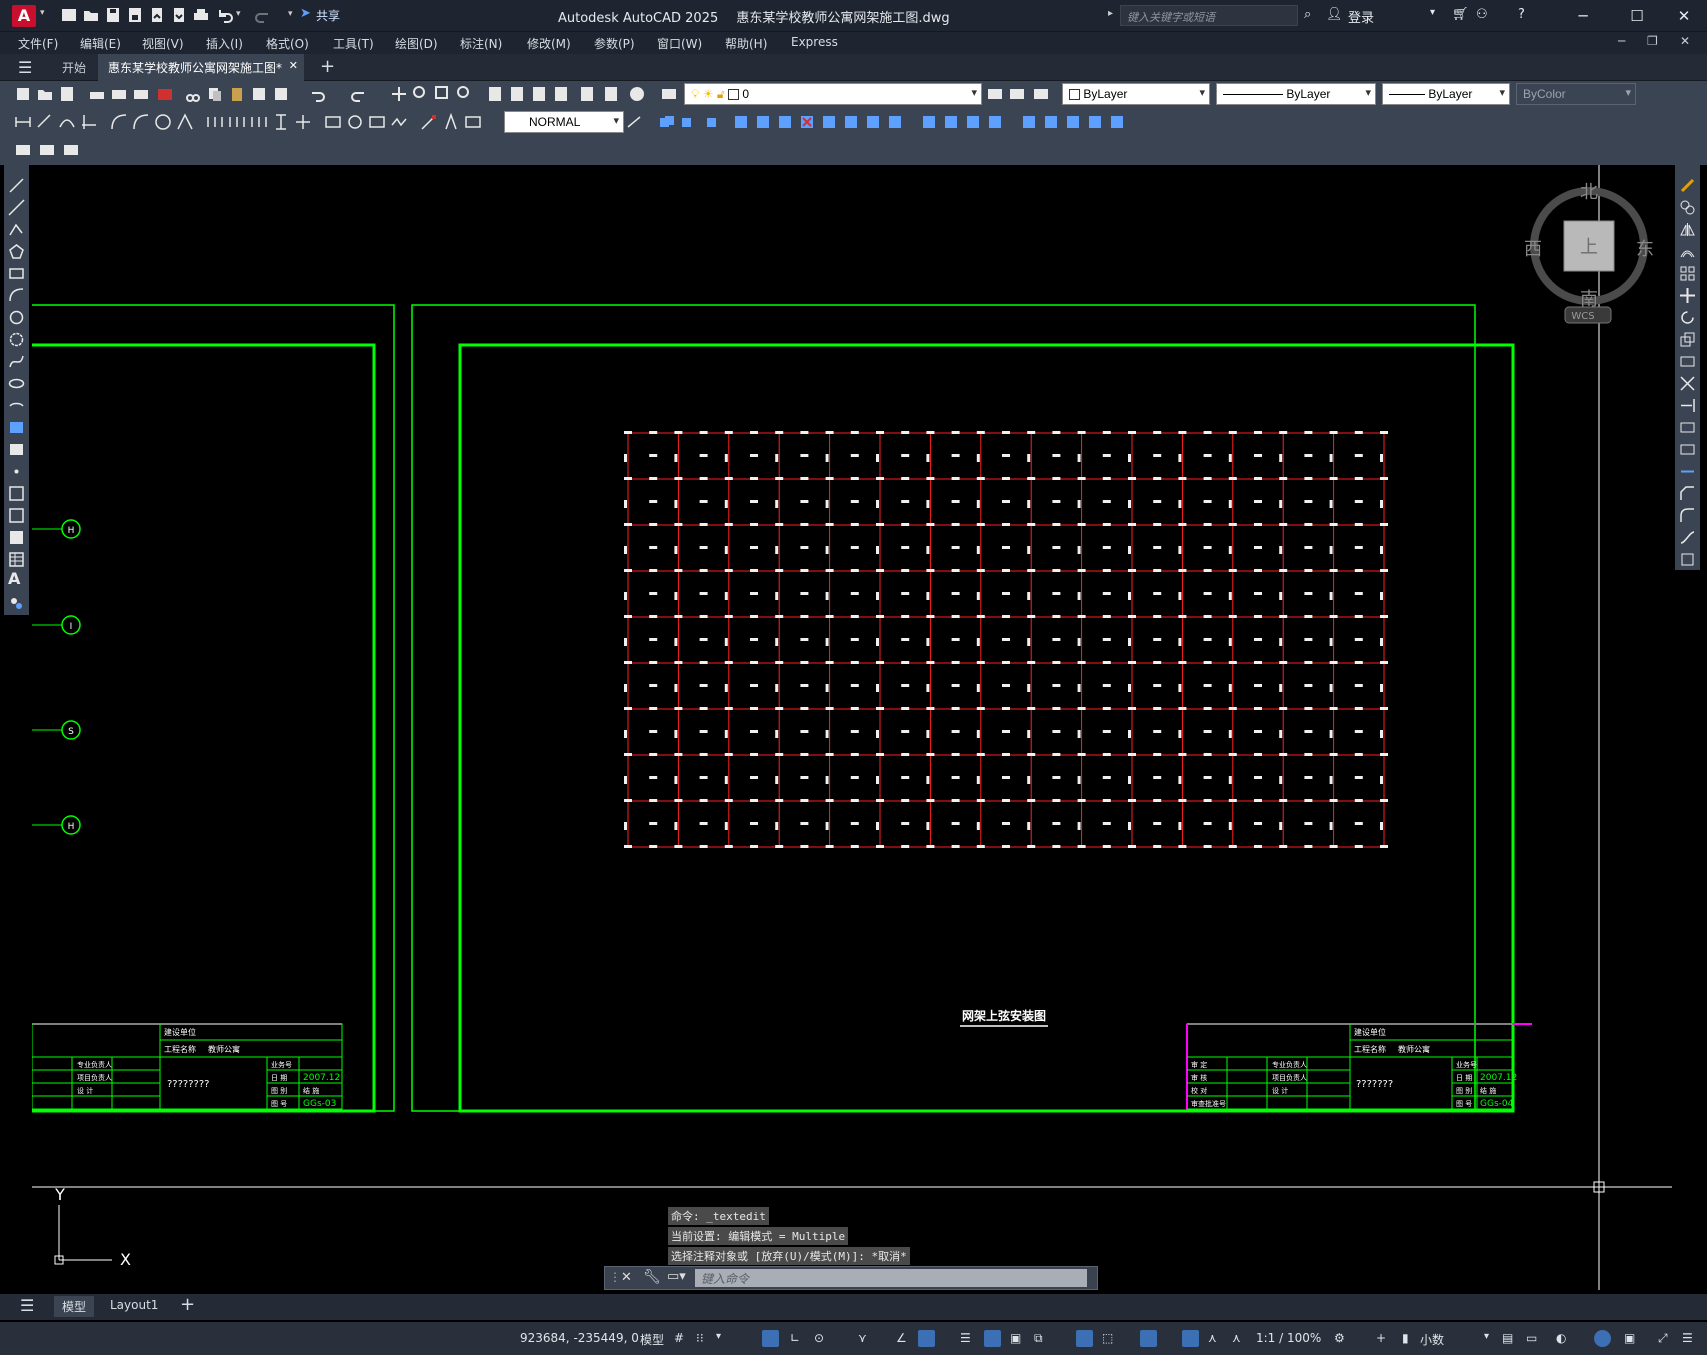 The width and height of the screenshot is (1707, 1355). I want to click on command-grip-icon: ⋮, so click(615, 1277).